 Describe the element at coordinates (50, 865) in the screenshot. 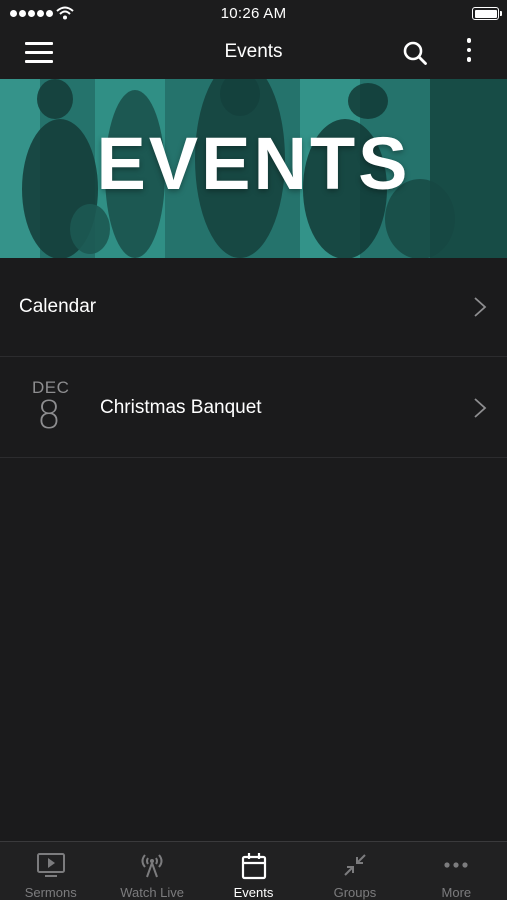

I see `play-screen-icon` at that location.